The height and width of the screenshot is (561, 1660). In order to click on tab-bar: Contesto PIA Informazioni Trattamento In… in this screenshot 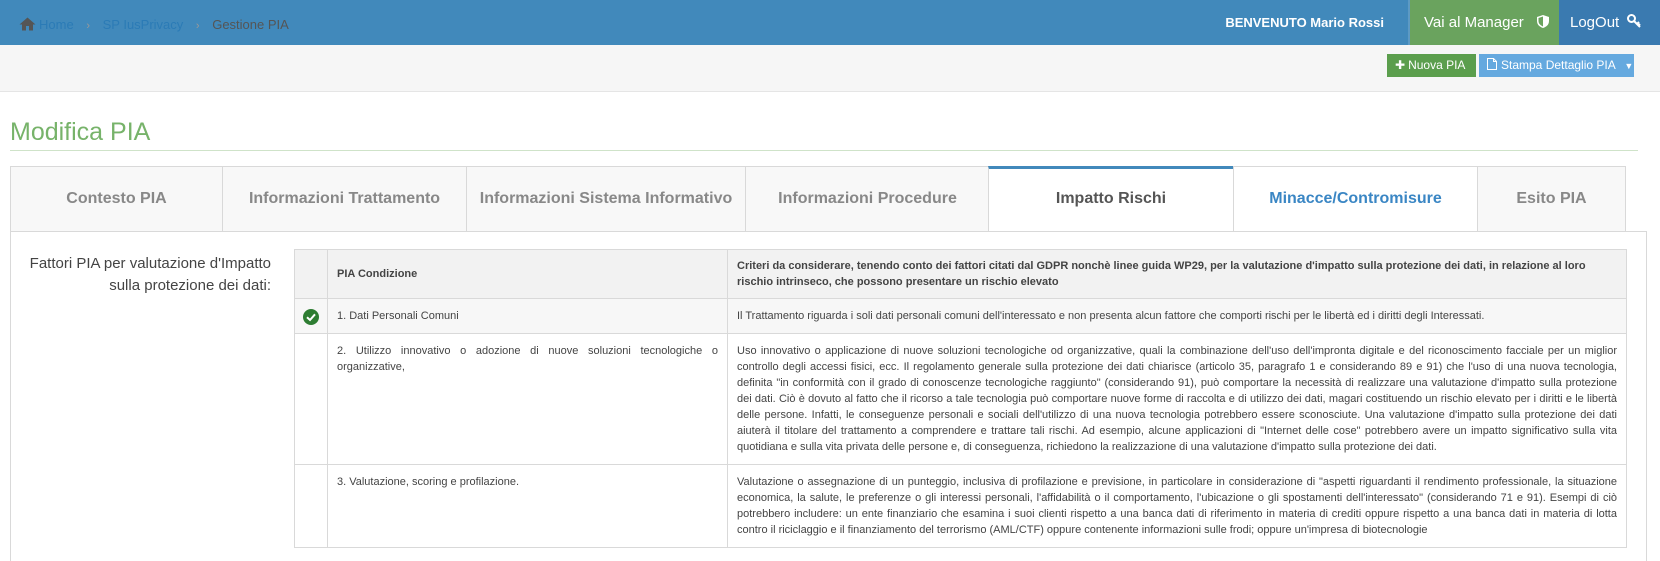, I will do `click(818, 199)`.